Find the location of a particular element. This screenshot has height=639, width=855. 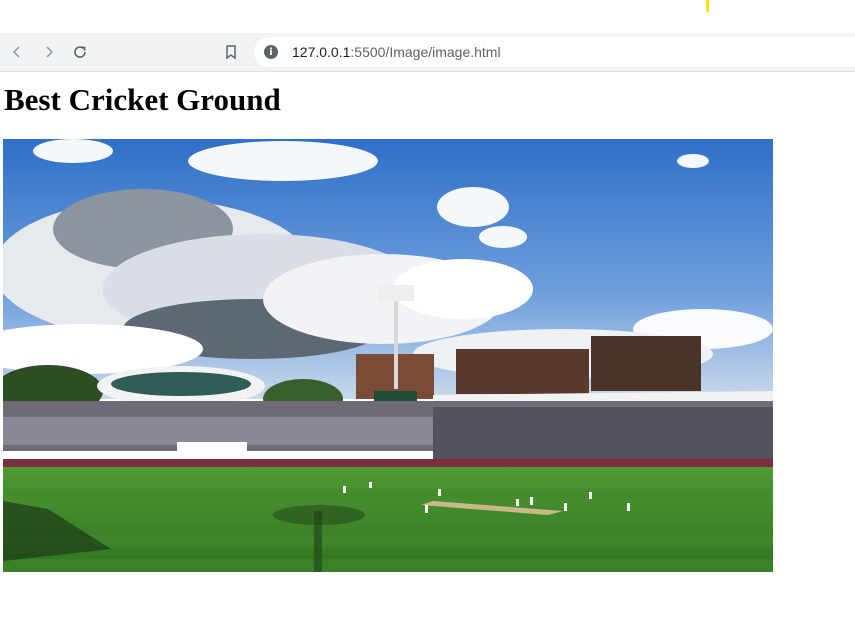

url-text: 127.0.0.1:5500/Image/image.html is located at coordinates (396, 52).